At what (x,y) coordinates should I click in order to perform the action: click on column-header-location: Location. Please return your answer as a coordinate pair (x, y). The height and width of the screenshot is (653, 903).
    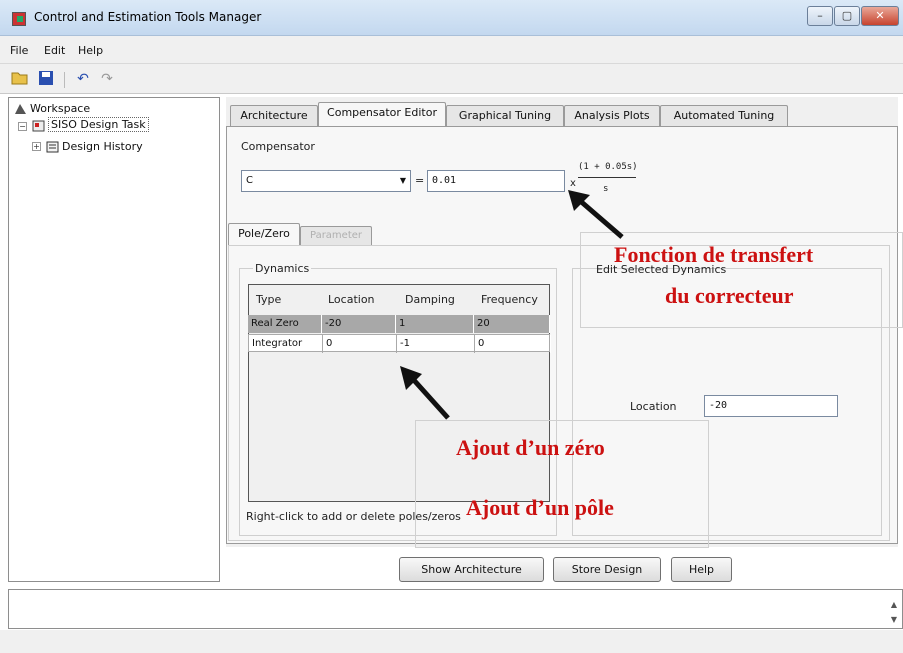
    Looking at the image, I should click on (351, 299).